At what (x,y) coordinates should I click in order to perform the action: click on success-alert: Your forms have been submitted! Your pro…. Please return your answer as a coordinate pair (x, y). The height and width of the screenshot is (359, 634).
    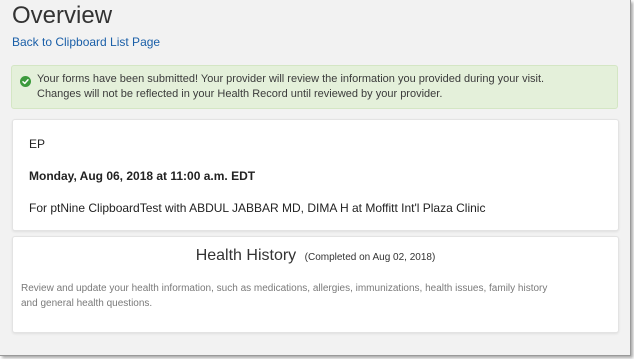
    Looking at the image, I should click on (314, 87).